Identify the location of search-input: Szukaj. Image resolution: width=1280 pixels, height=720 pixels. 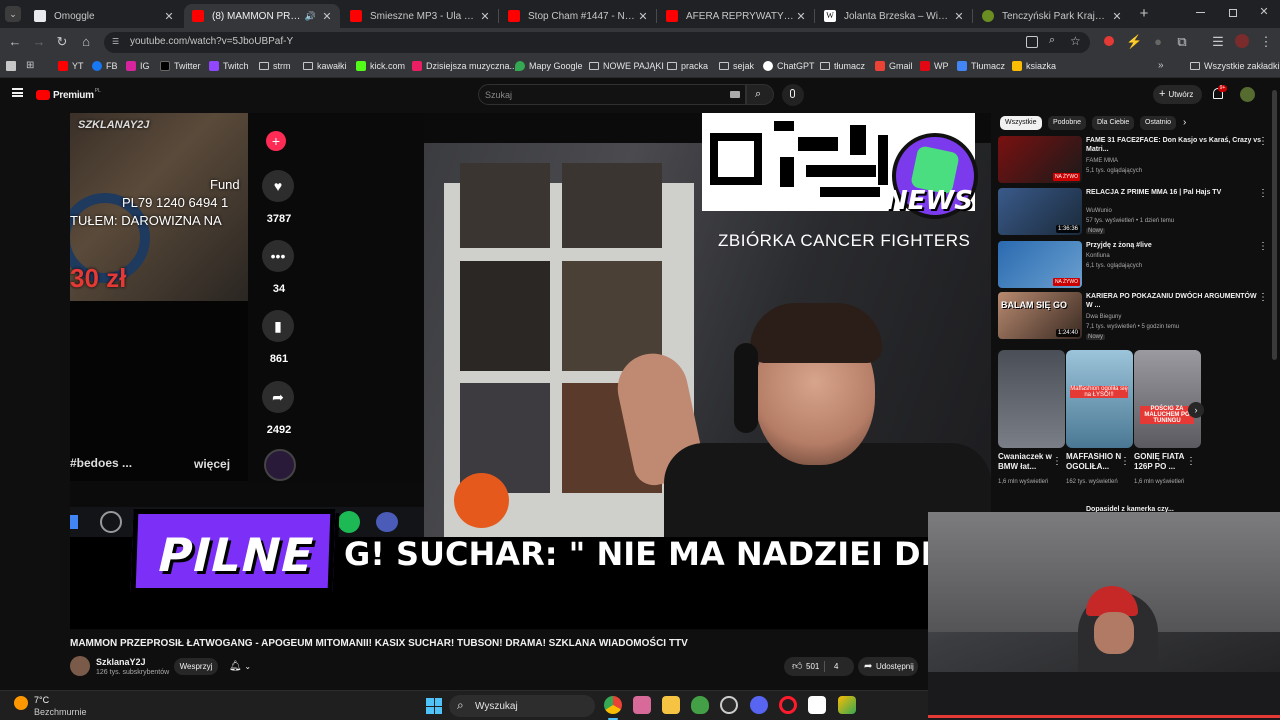
(612, 94).